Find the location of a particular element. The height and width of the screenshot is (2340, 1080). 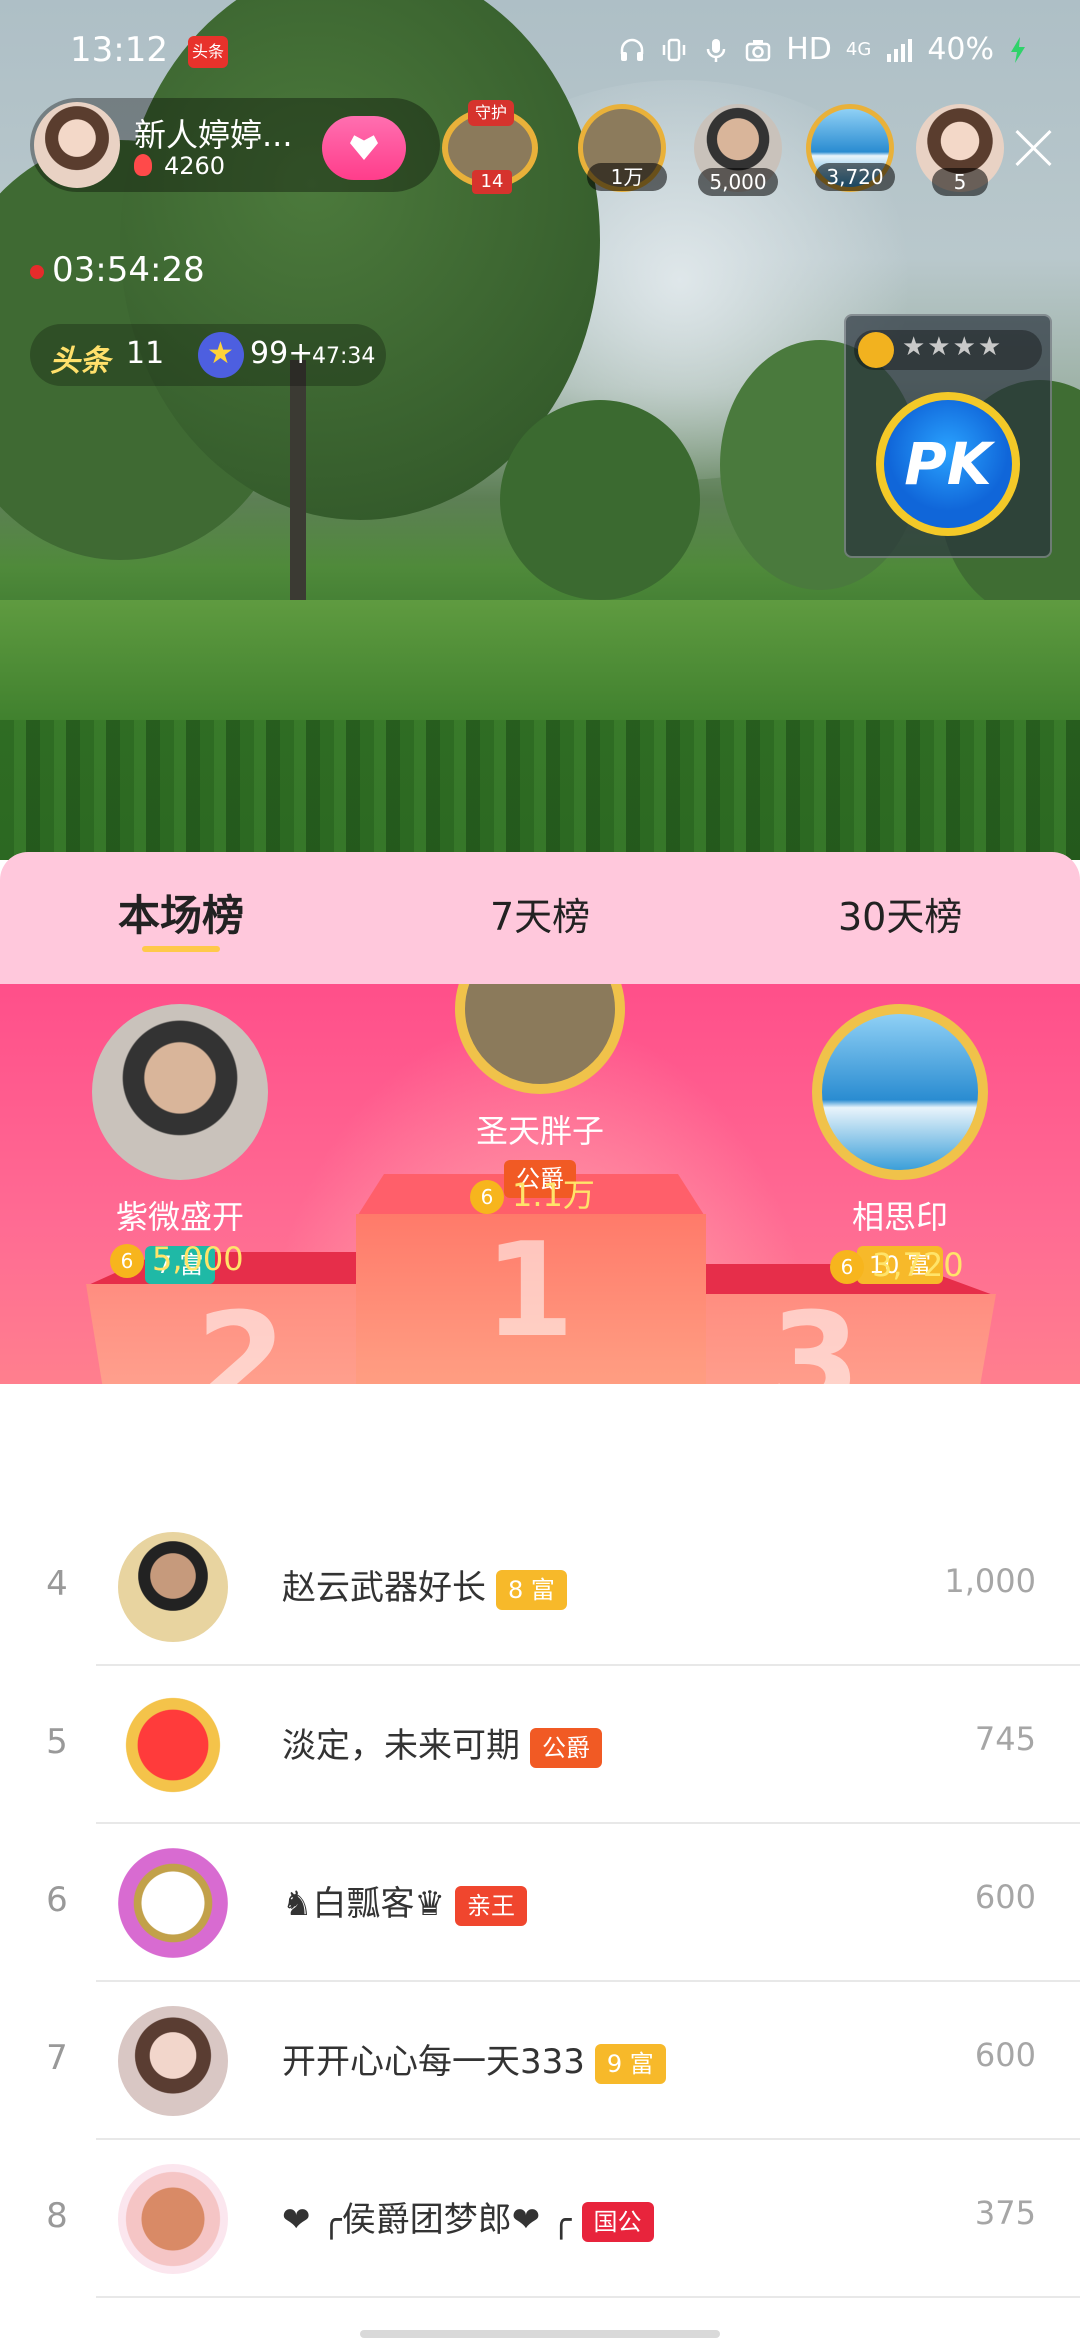

list-value: 375 is located at coordinates (1005, 2213).